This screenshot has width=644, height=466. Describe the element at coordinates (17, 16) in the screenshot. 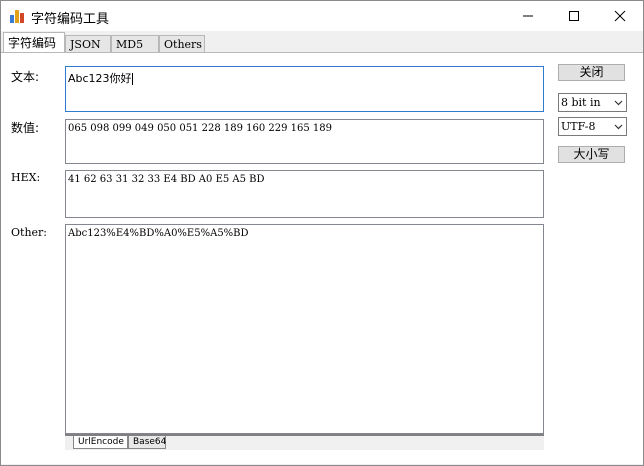

I see `bar-chart-icon` at that location.